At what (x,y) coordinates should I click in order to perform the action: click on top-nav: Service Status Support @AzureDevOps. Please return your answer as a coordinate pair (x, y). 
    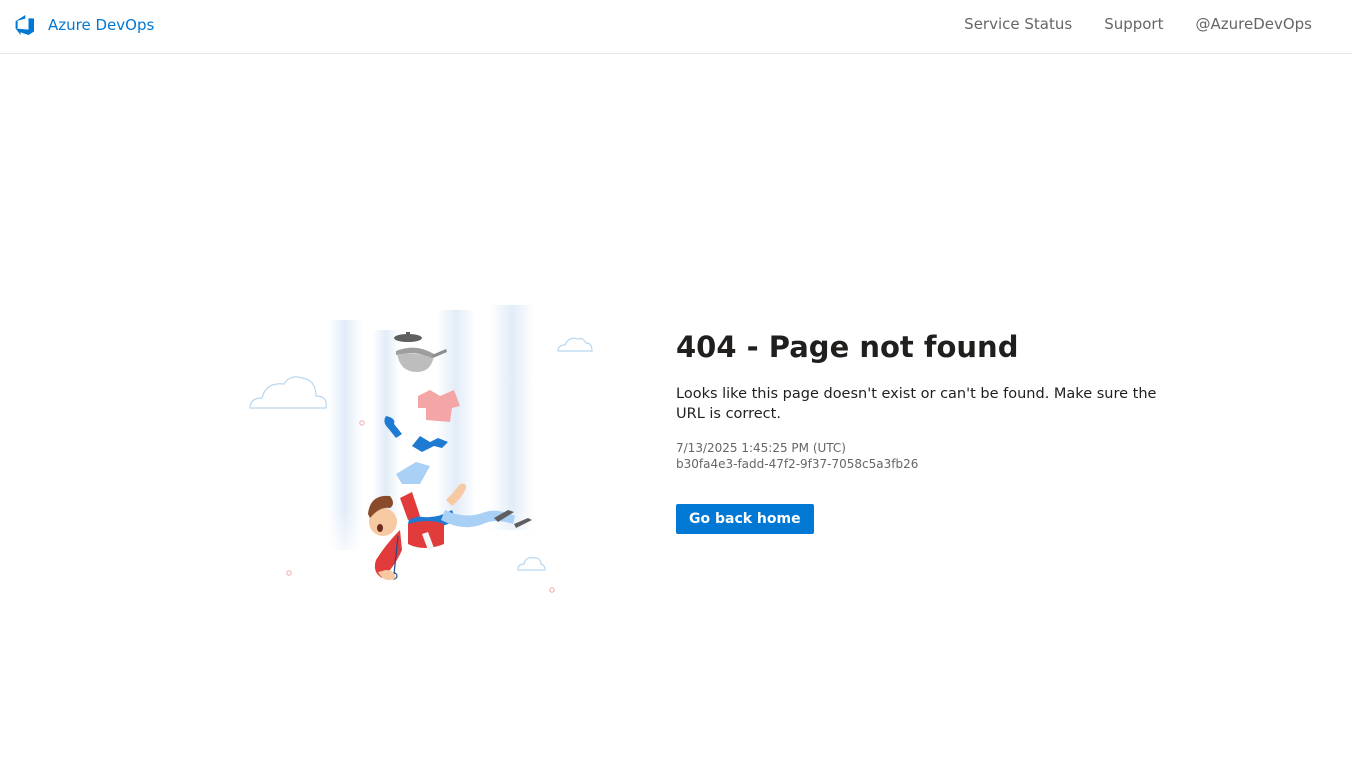
    Looking at the image, I should click on (1122, 24).